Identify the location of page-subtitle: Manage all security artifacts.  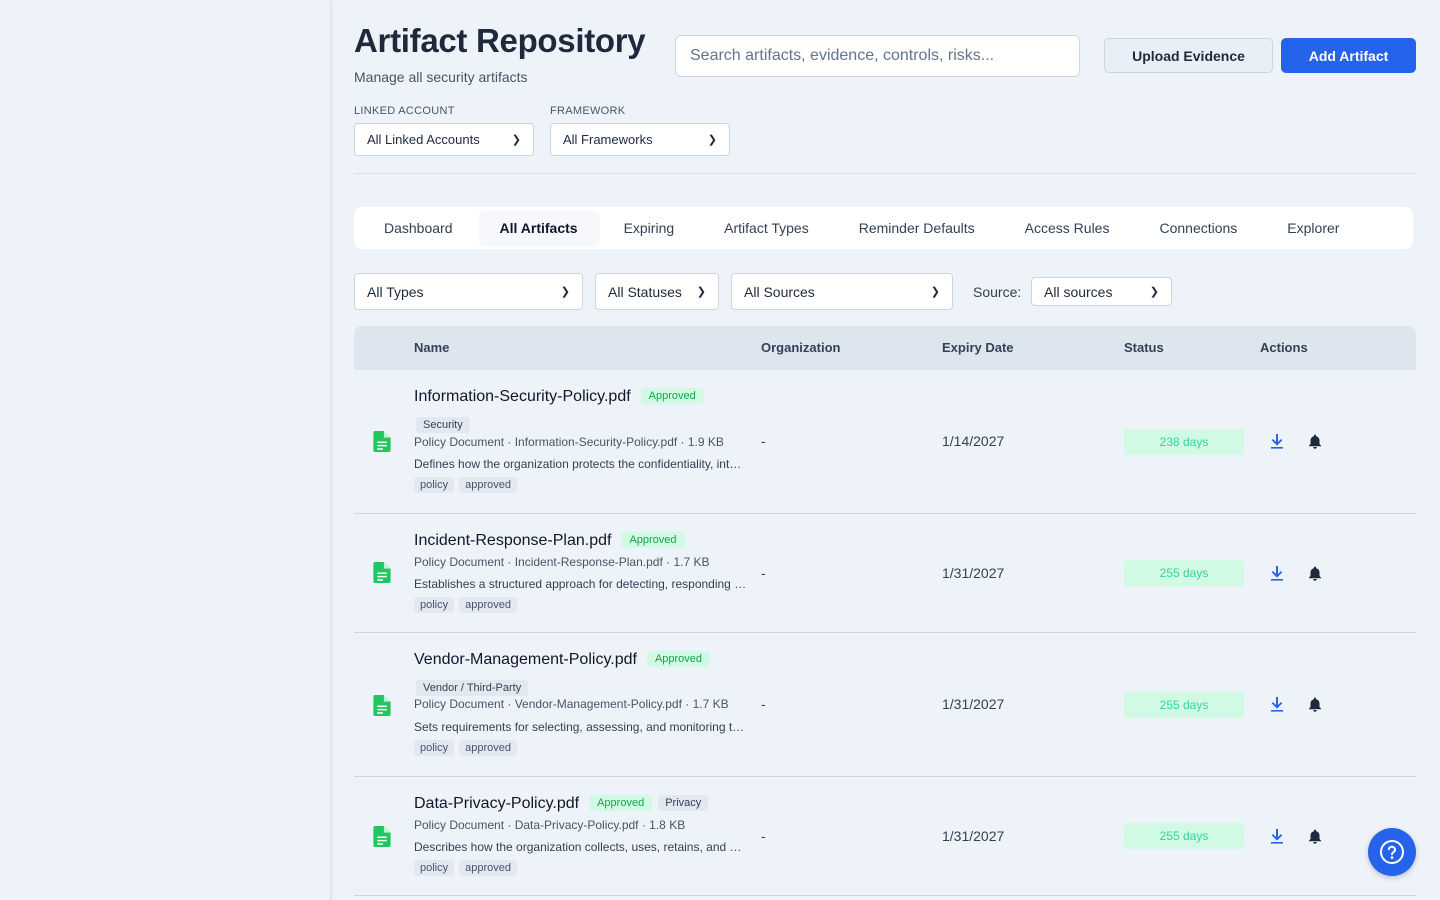
(441, 77).